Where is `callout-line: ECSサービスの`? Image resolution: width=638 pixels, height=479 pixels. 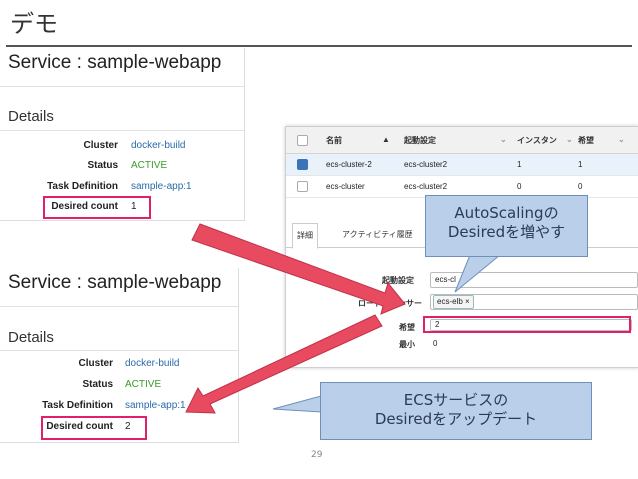
callout-line: ECSサービスの is located at coordinates (456, 400).